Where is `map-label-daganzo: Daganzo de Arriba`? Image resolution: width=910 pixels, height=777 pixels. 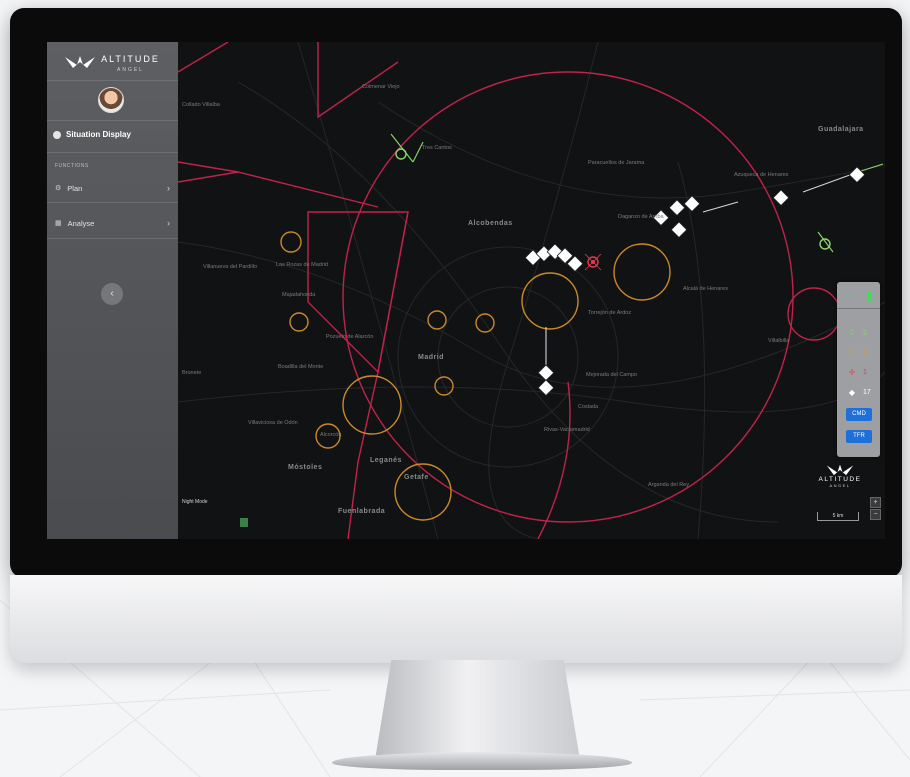 map-label-daganzo: Daganzo de Arriba is located at coordinates (641, 217).